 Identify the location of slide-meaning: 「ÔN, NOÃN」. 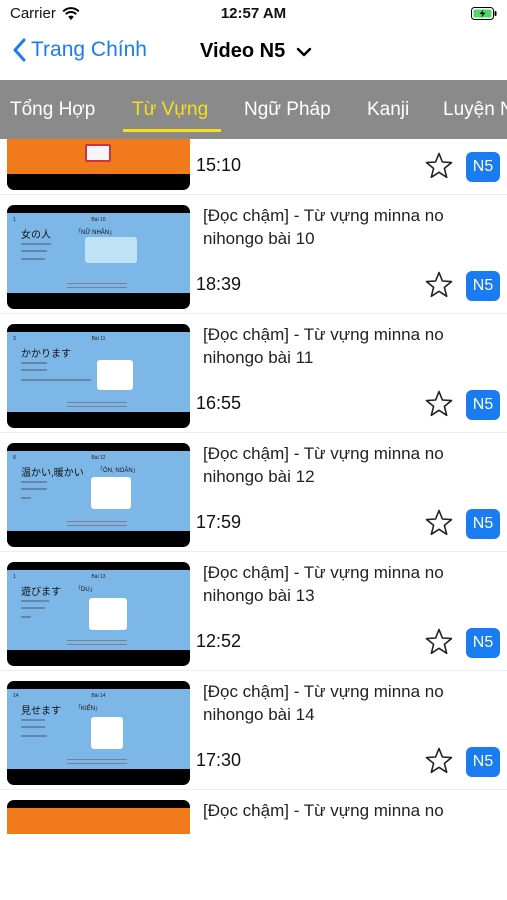
(118, 471).